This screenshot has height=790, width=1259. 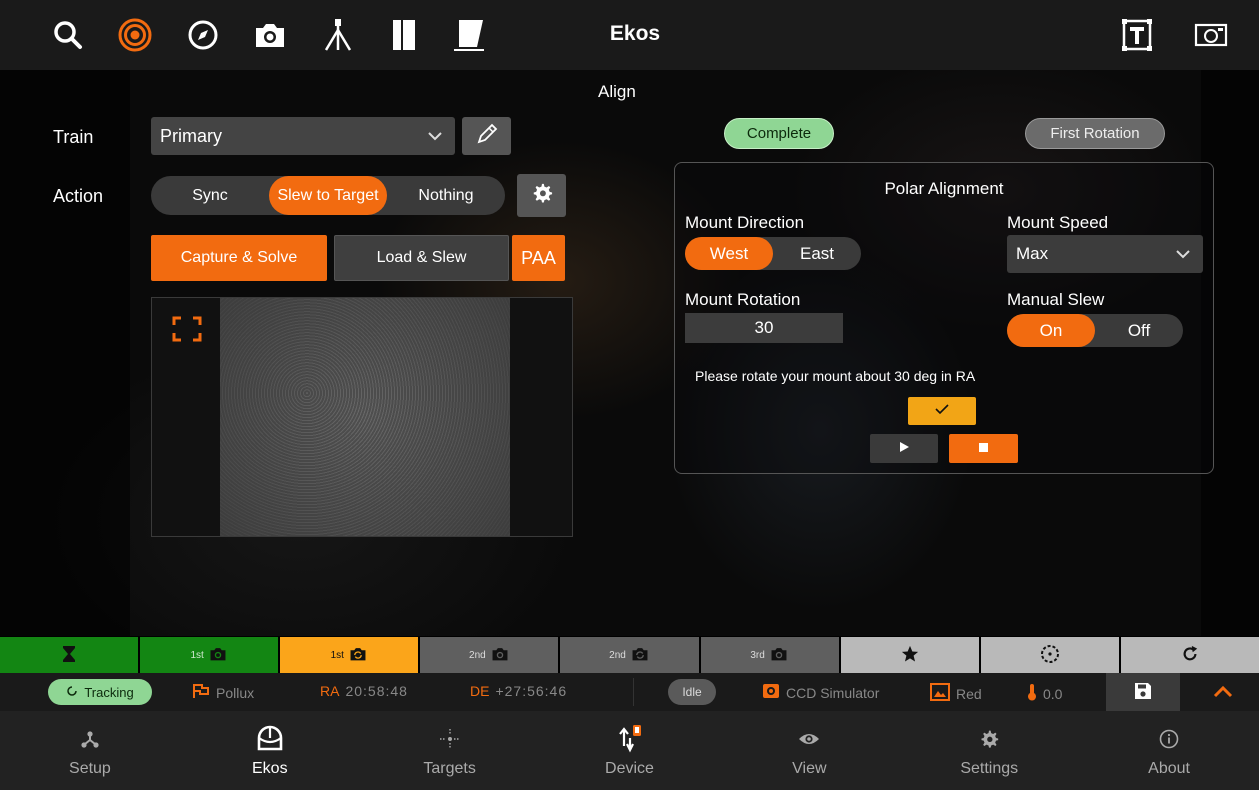 What do you see at coordinates (90, 739) in the screenshot?
I see `setup-icon` at bounding box center [90, 739].